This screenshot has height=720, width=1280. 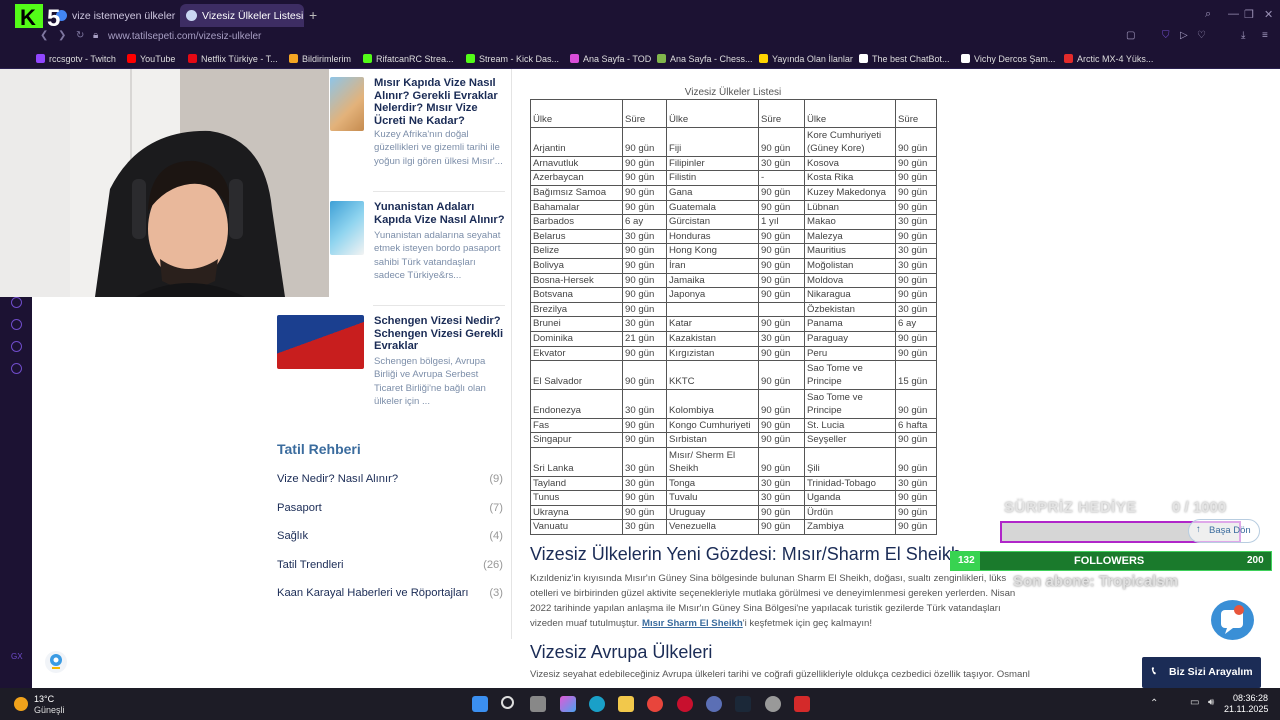 What do you see at coordinates (242, 16) in the screenshot?
I see `tab-vizesiz-ulkeler: Vizesiz Ülkeler Listesi 20` at bounding box center [242, 16].